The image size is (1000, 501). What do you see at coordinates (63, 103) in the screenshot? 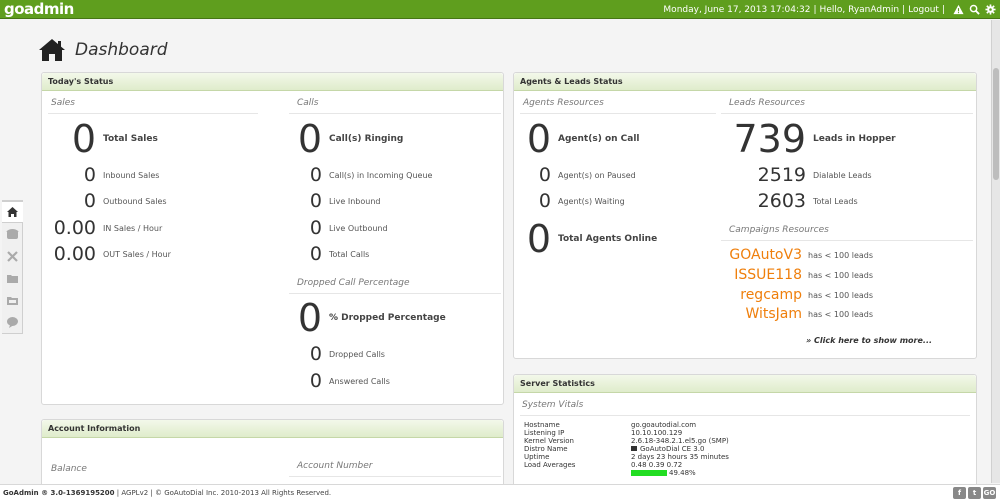
I see `sales-heading: Sales` at bounding box center [63, 103].